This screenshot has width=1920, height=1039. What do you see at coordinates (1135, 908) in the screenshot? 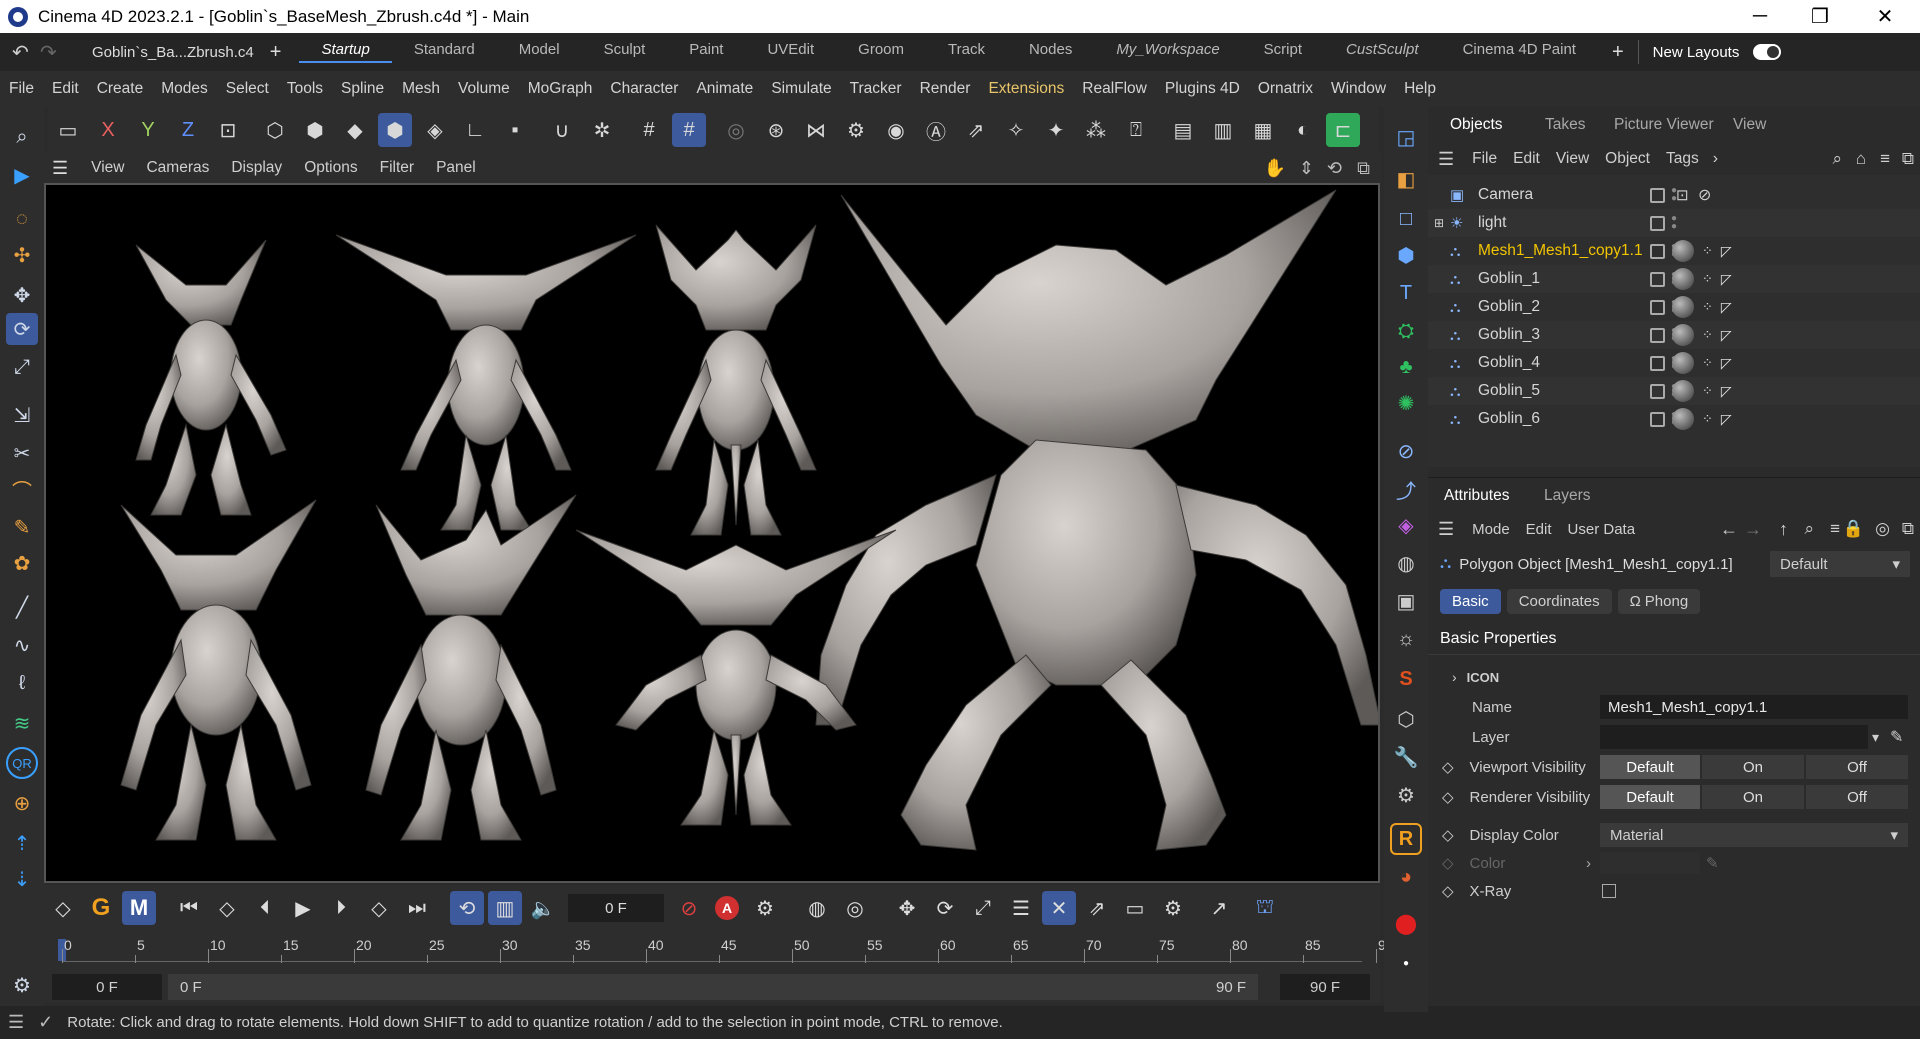
I see `timeline-window-icon: ▭` at bounding box center [1135, 908].